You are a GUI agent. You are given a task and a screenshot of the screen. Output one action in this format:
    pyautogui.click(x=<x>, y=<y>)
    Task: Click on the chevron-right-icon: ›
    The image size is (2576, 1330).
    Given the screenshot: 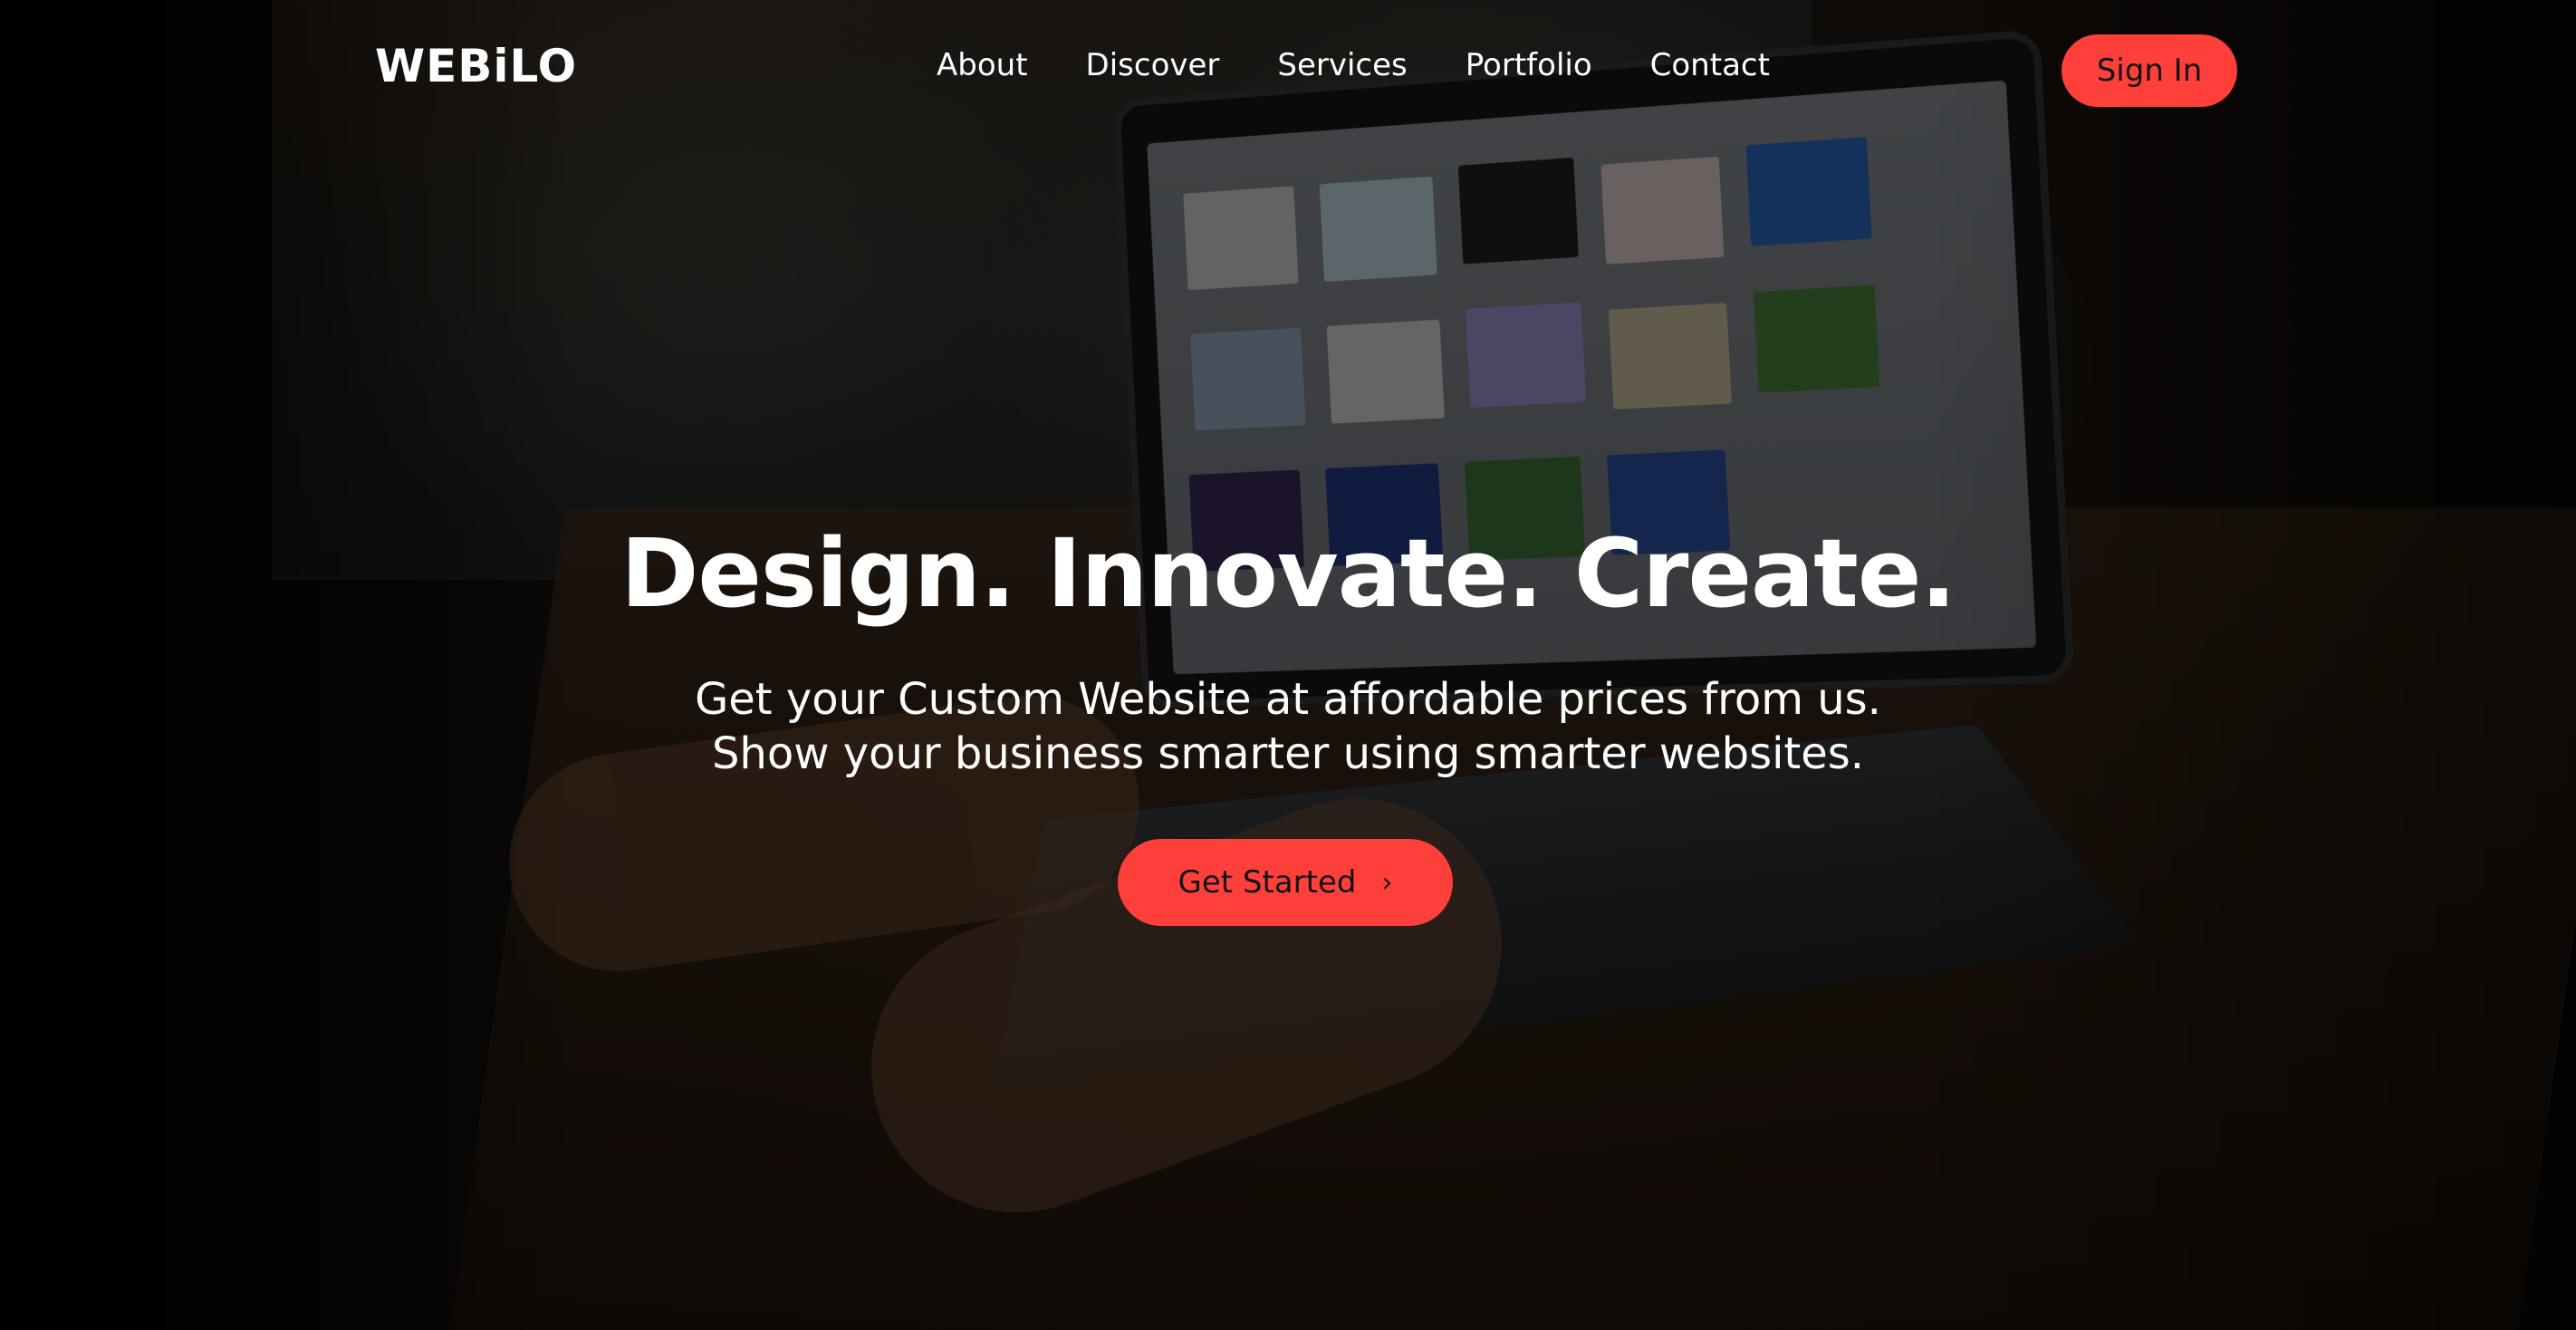 What is the action you would take?
    pyautogui.click(x=1387, y=882)
    